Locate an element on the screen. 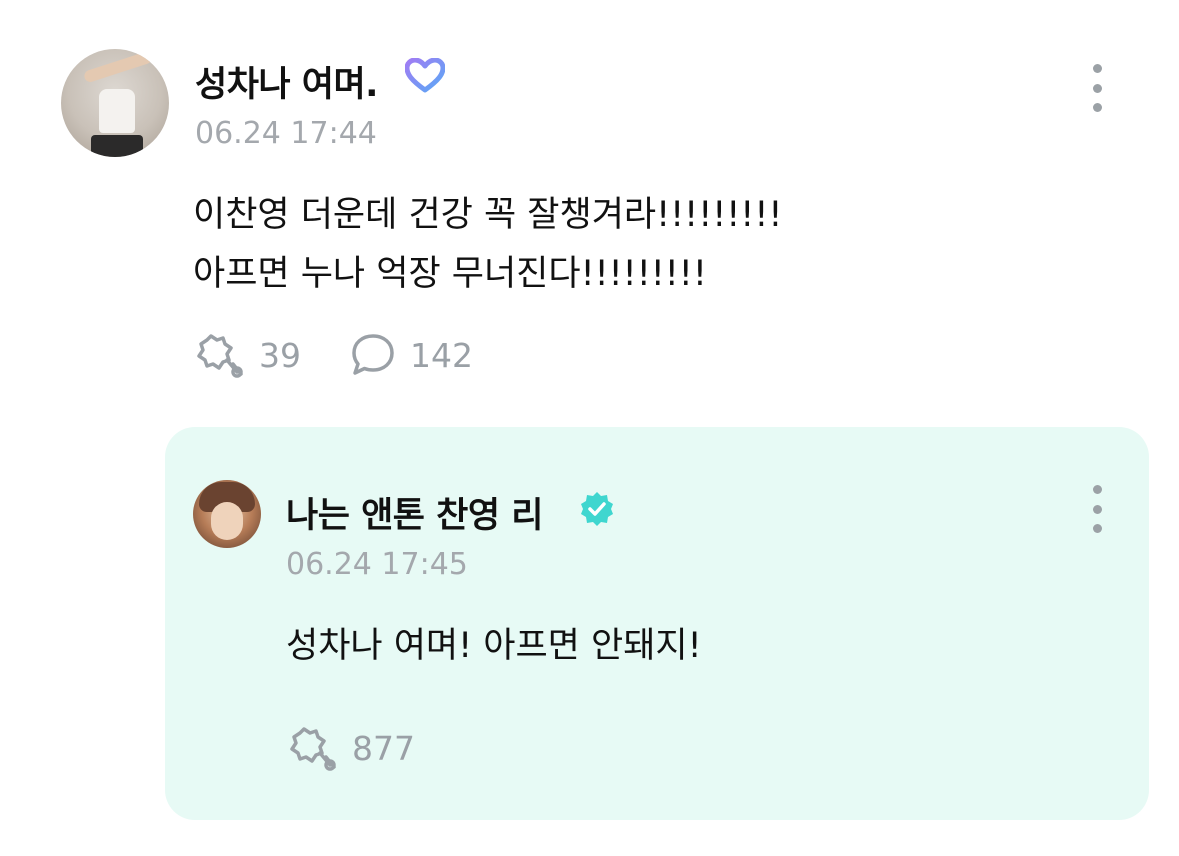 The height and width of the screenshot is (856, 1179). cheer-count: 39 is located at coordinates (280, 355).